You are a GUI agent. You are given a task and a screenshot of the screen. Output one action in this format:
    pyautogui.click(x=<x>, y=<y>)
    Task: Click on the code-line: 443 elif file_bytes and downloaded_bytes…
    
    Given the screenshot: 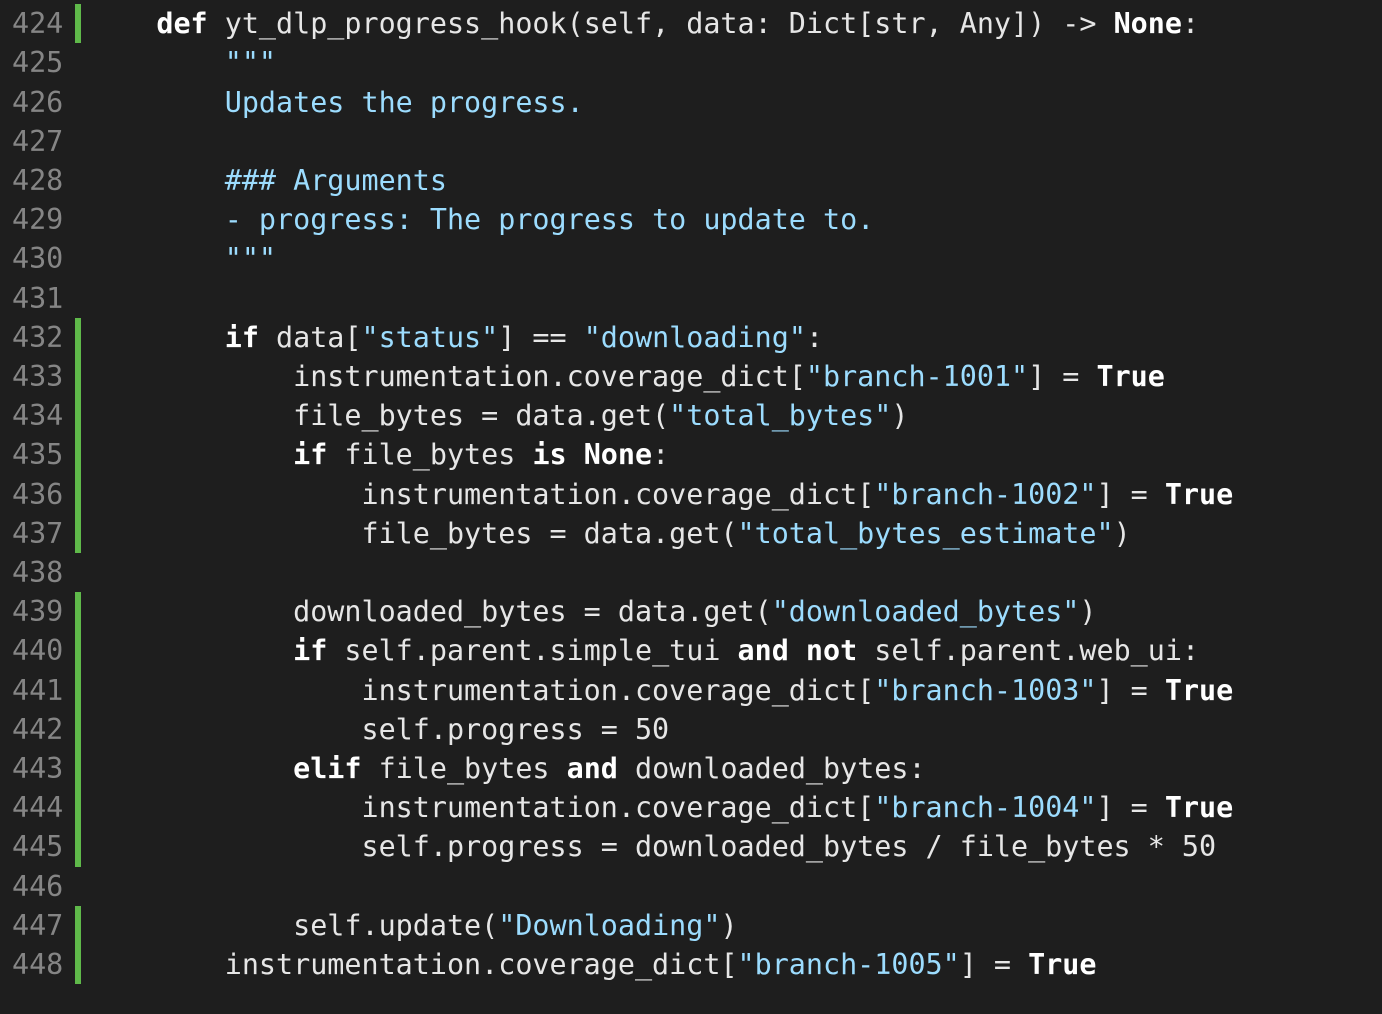 What is the action you would take?
    pyautogui.click(x=691, y=769)
    